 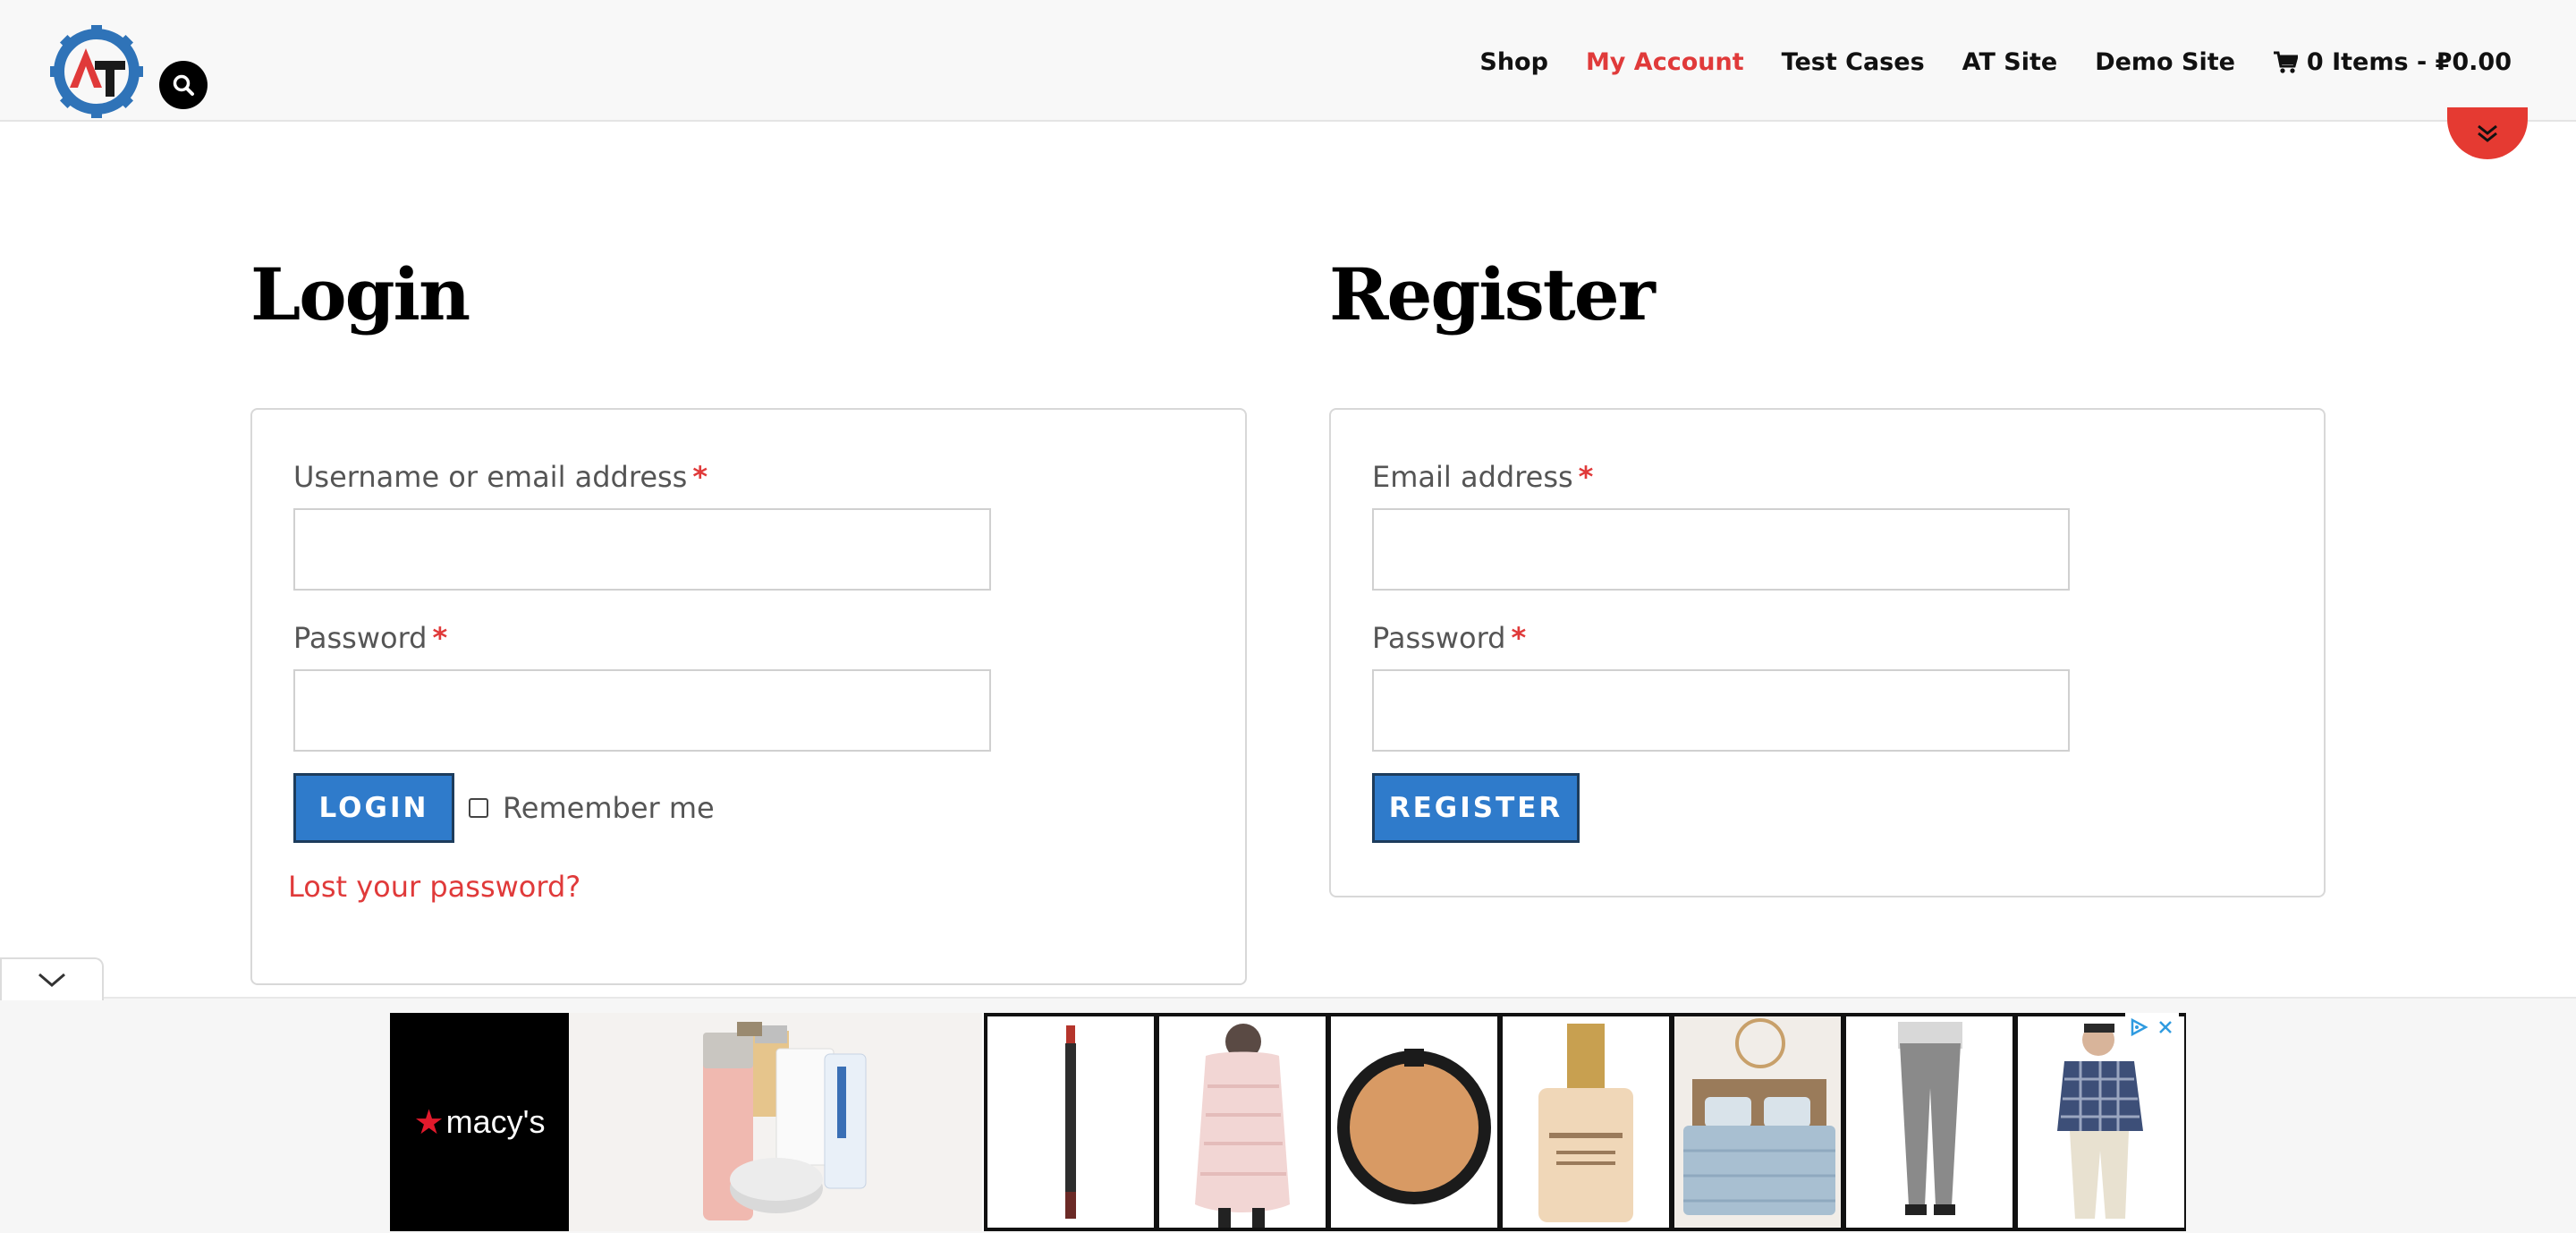 I want to click on collapse-ad-button, so click(x=52, y=978).